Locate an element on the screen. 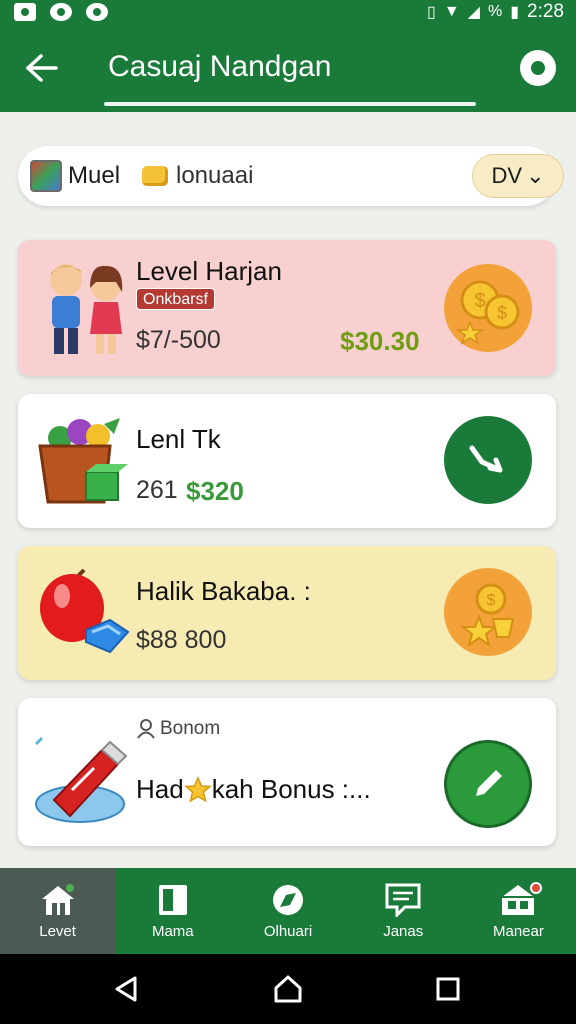 The height and width of the screenshot is (1024, 576). card-title: Lenl Tk is located at coordinates (178, 439).